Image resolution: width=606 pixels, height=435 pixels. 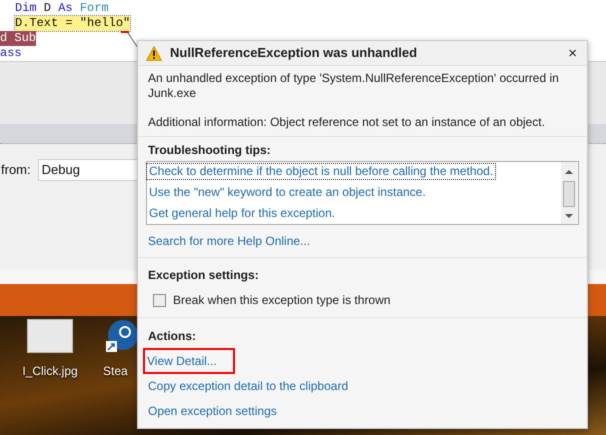 What do you see at coordinates (212, 411) in the screenshot?
I see `action-link: Open exception settings` at bounding box center [212, 411].